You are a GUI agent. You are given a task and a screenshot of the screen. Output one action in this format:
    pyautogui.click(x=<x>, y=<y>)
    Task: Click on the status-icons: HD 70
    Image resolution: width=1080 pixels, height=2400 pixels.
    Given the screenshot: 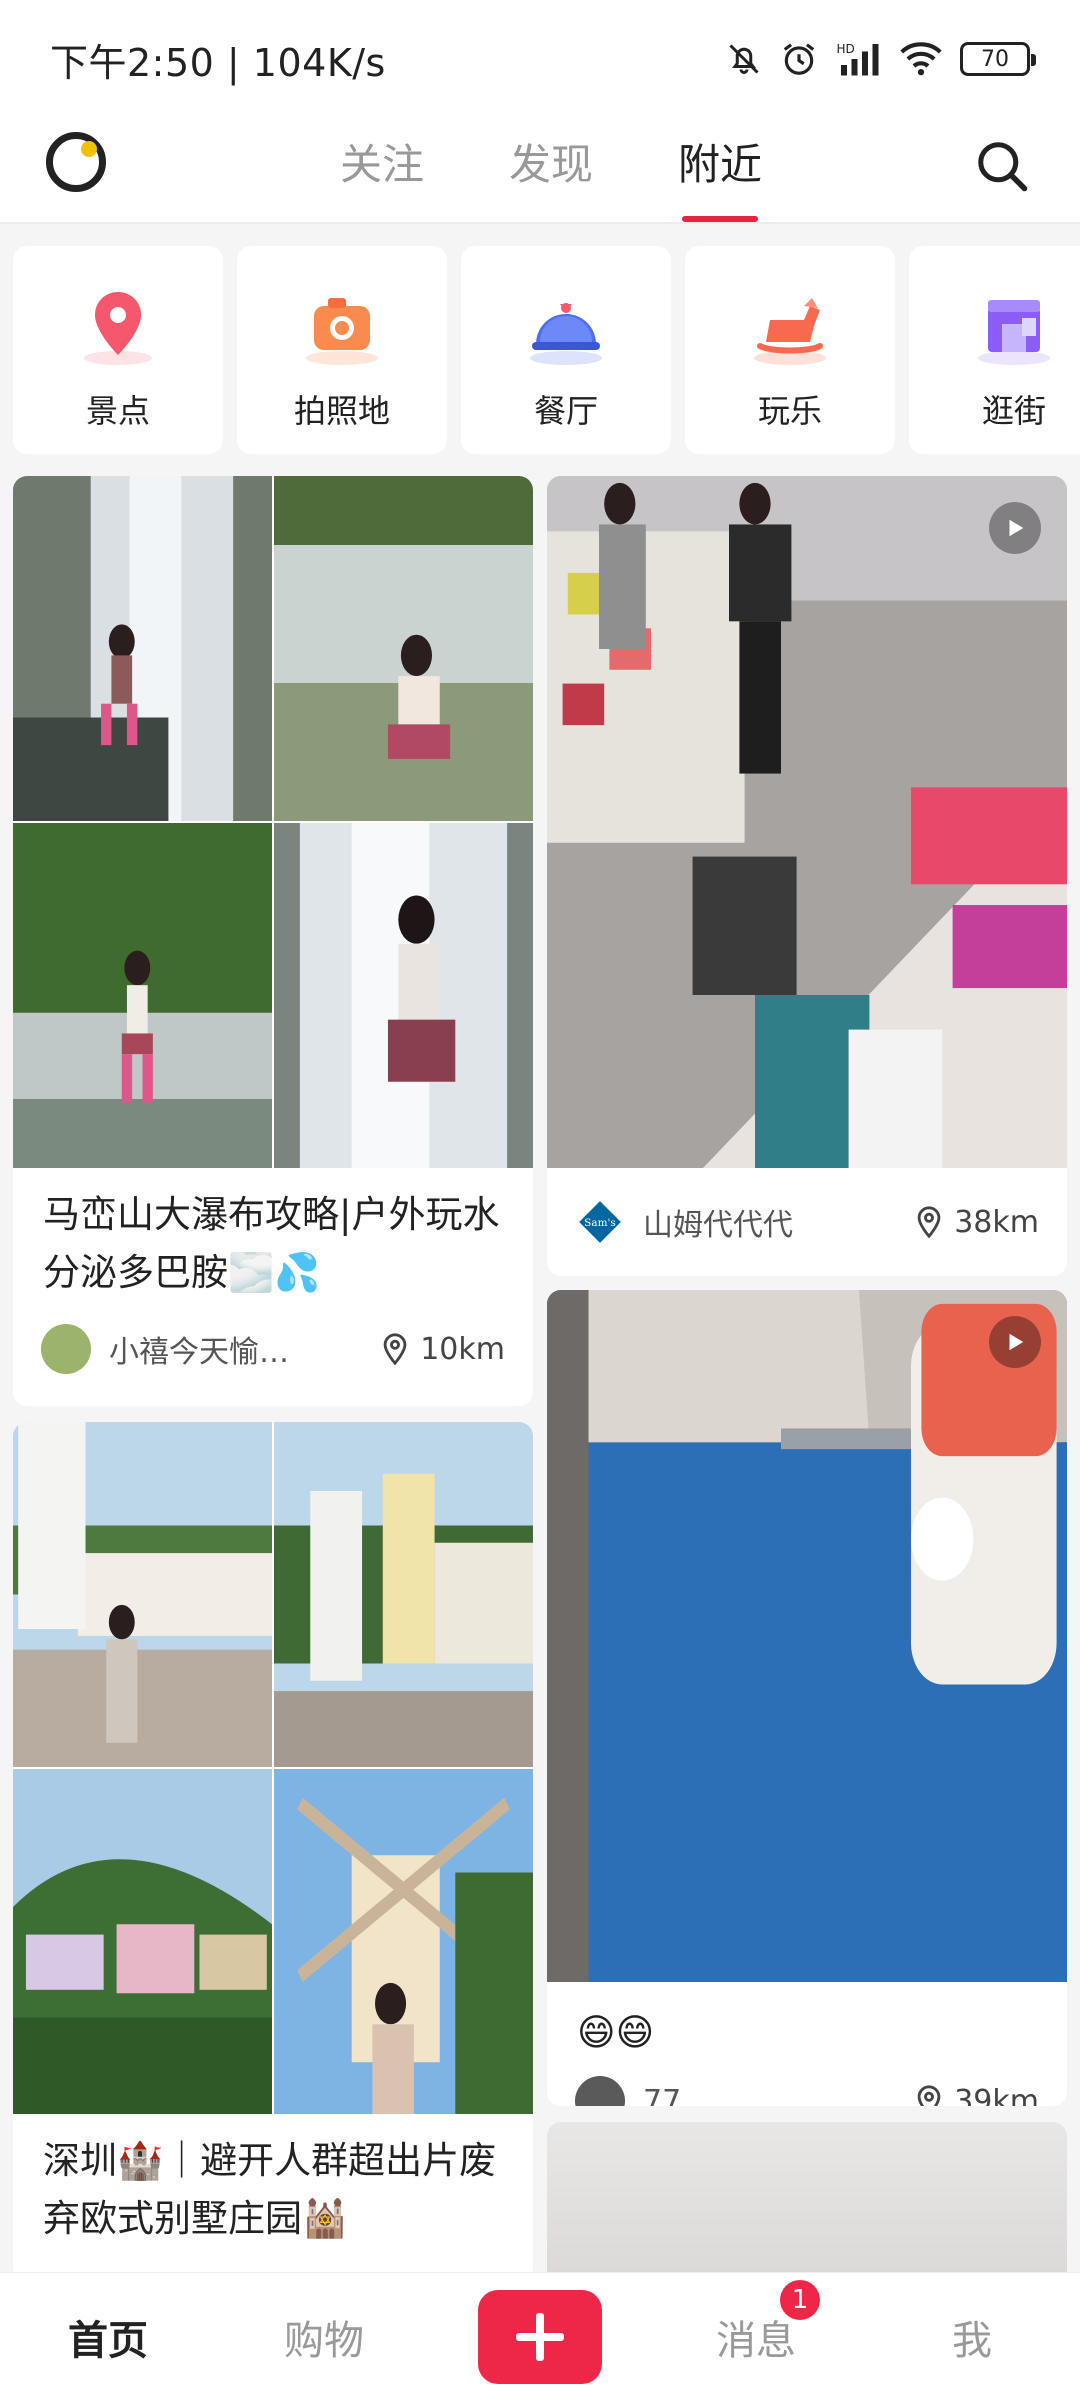 What is the action you would take?
    pyautogui.click(x=881, y=59)
    